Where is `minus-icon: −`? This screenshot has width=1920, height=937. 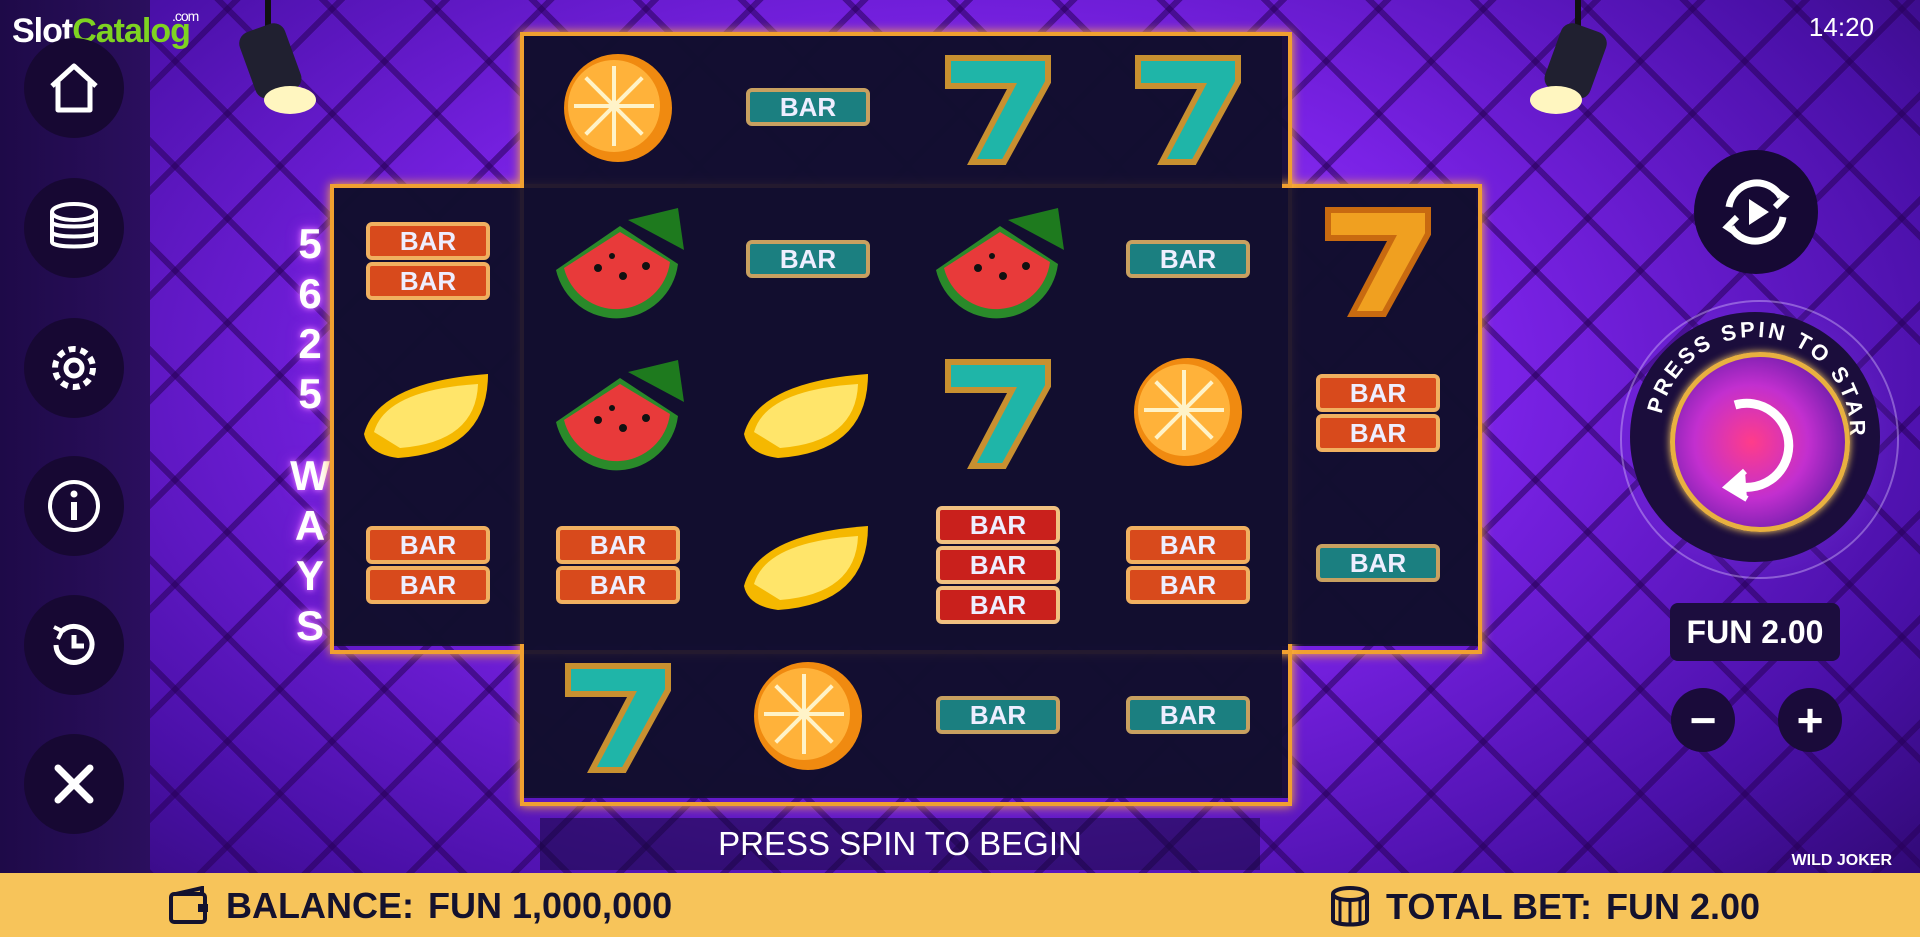 minus-icon: − is located at coordinates (1703, 720).